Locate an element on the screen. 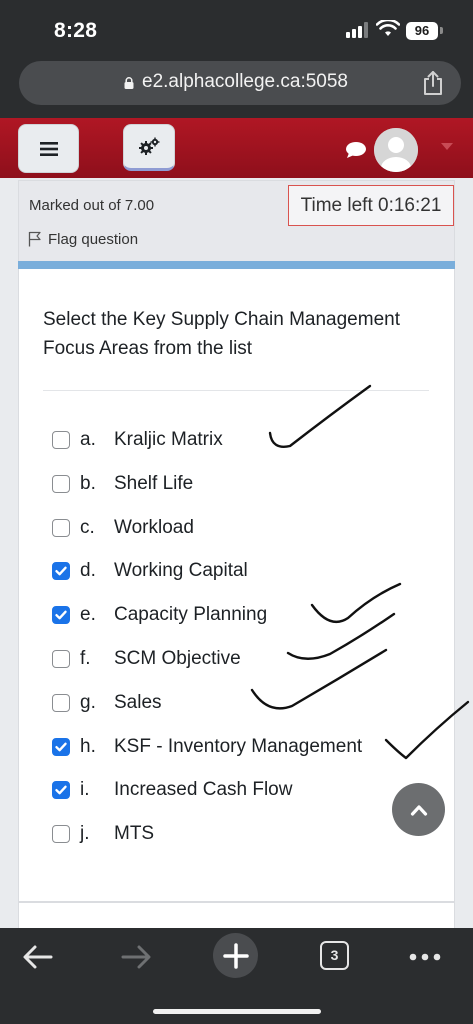  answer-option: c. Workload is located at coordinates (242, 528).